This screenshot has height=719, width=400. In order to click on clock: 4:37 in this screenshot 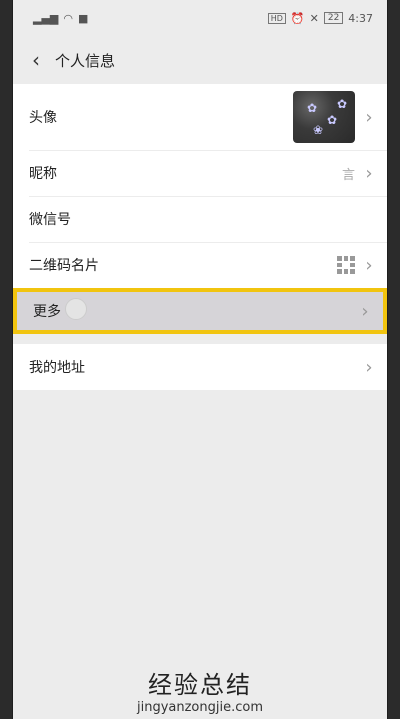, I will do `click(360, 18)`.